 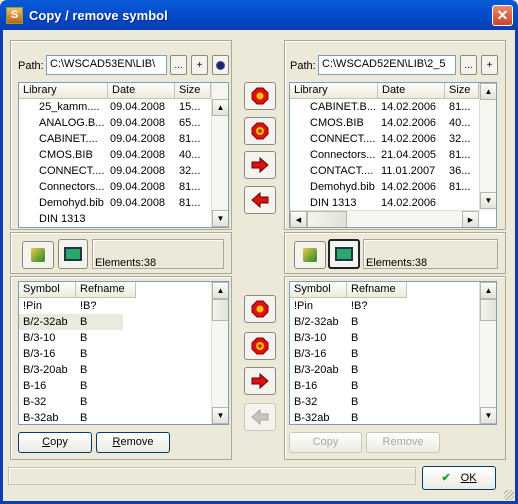 What do you see at coordinates (71, 203) in the screenshot?
I see `table-cell: Demohyd.bib` at bounding box center [71, 203].